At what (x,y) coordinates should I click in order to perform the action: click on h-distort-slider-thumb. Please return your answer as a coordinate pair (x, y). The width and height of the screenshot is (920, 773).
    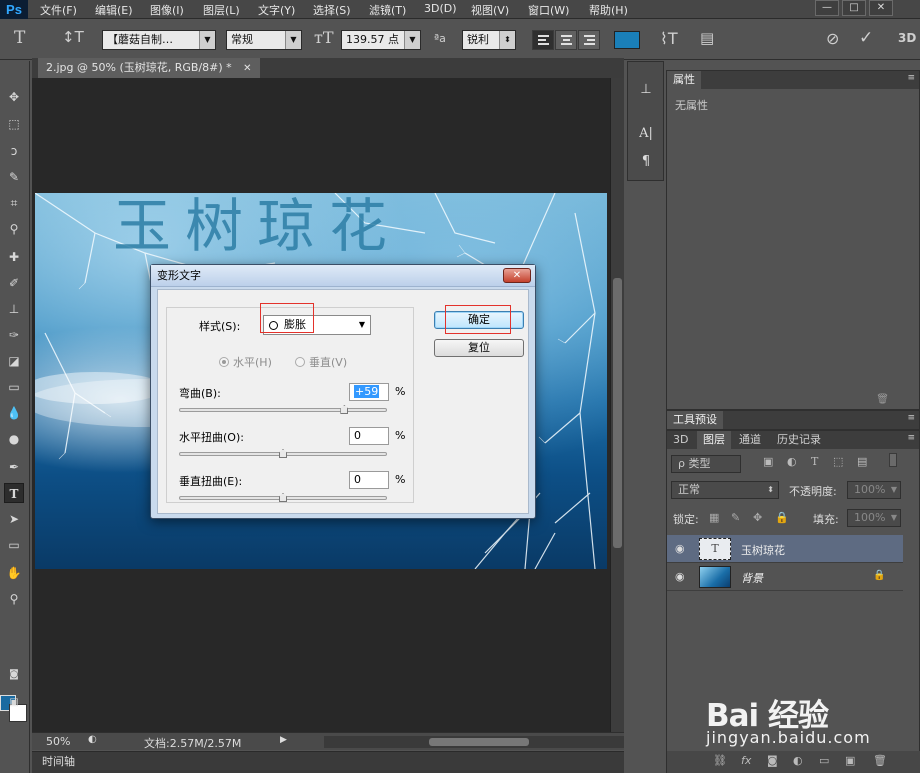
    Looking at the image, I should click on (283, 453).